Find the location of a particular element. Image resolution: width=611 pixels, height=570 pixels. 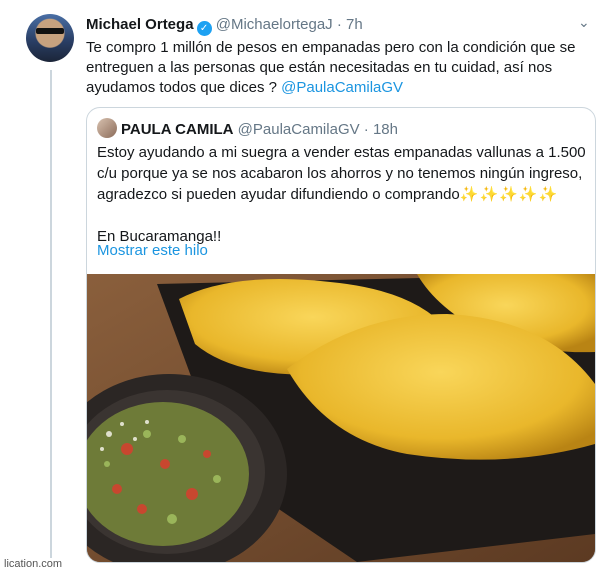

chevron-down-icon: ⌄ is located at coordinates (584, 22).